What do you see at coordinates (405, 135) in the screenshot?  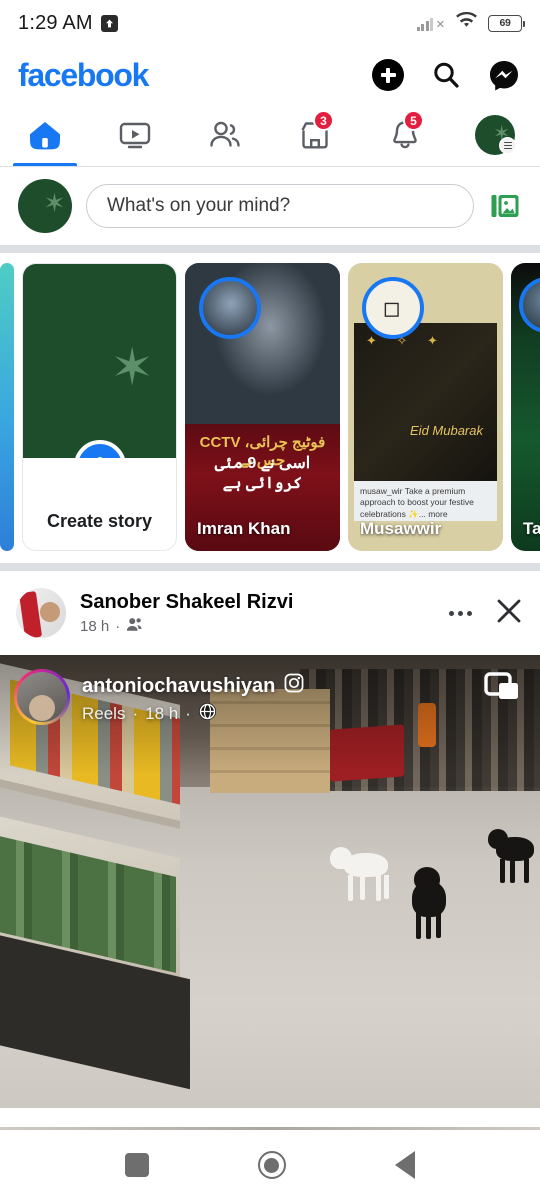 I see `tab-notifications: 5` at bounding box center [405, 135].